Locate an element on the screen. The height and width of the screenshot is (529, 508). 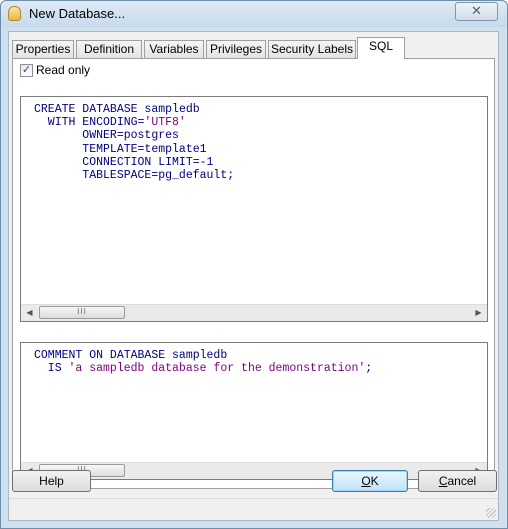
sql-token: ; is located at coordinates (369, 369).